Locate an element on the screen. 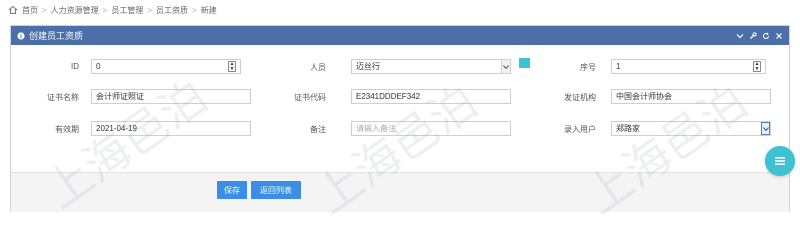 This screenshot has height=240, width=800. valid-until-input: 2021-04-19 is located at coordinates (171, 128).